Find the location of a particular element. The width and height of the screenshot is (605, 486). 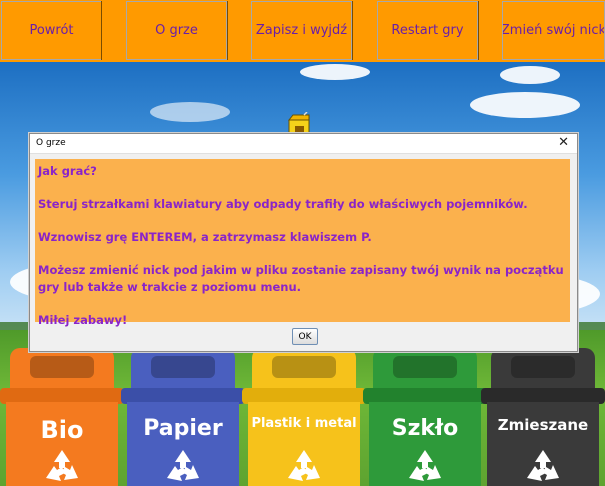

bin-zmieszane: Zmieszane is located at coordinates (543, 417).